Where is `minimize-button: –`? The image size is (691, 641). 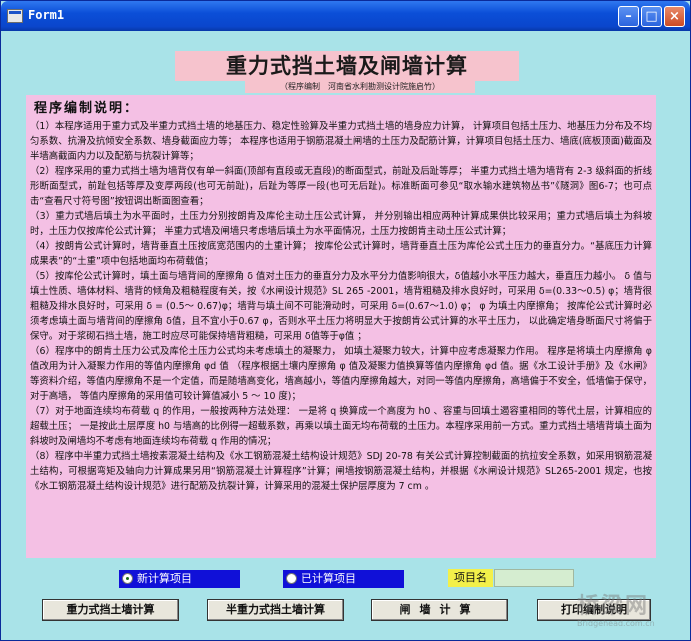 minimize-button: – is located at coordinates (628, 16).